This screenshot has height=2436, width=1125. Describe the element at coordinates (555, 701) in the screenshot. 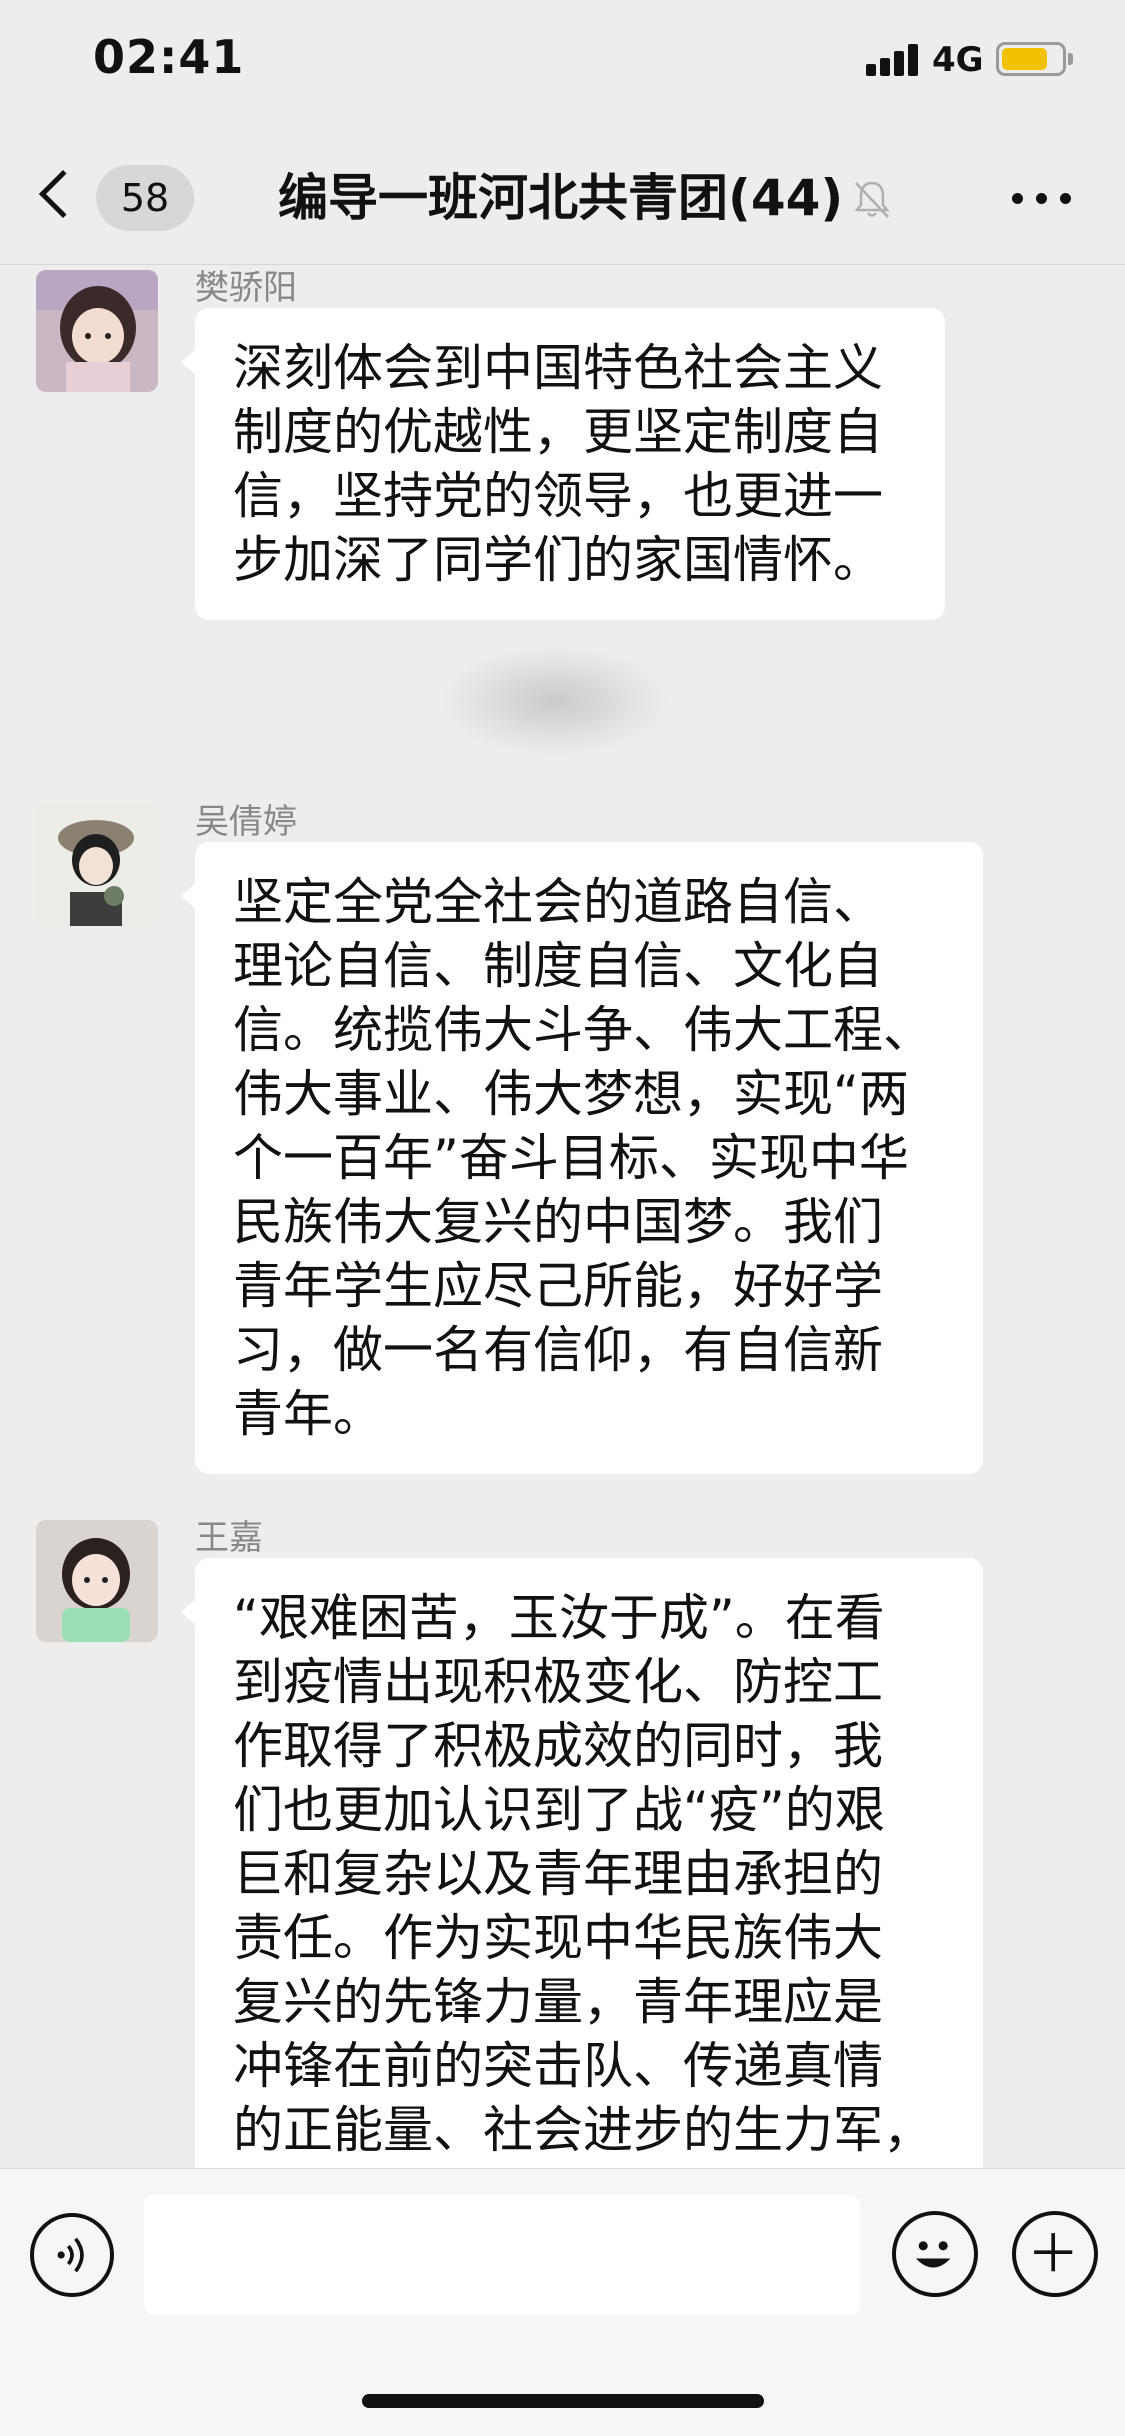

I see `blurred-area` at that location.